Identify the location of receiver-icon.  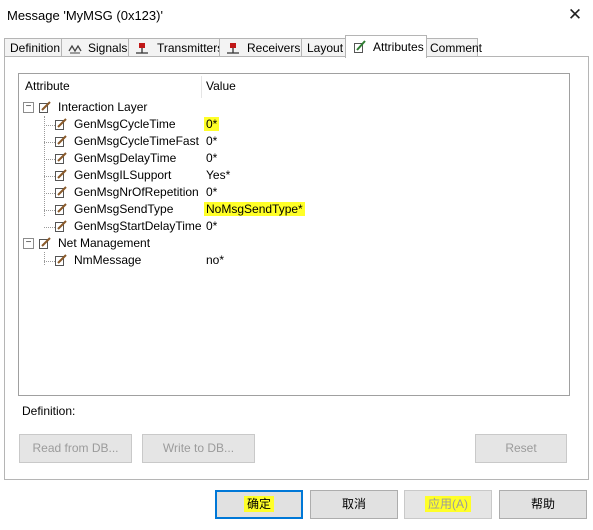
(233, 48).